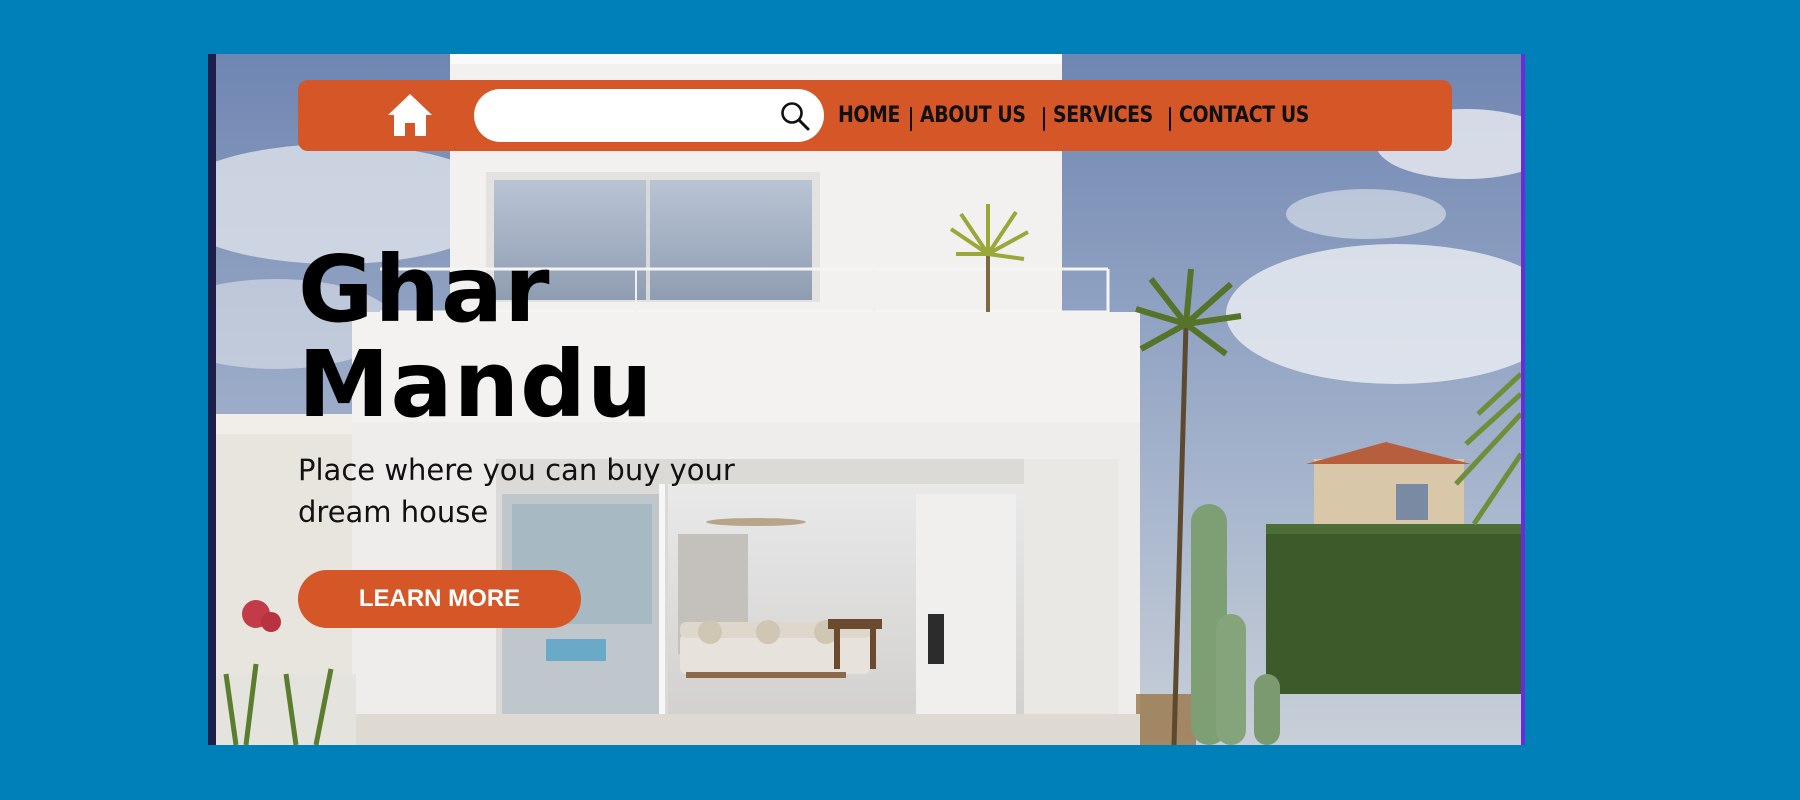 This screenshot has width=1800, height=800. I want to click on hero-title-line-2: Mandu, so click(476, 384).